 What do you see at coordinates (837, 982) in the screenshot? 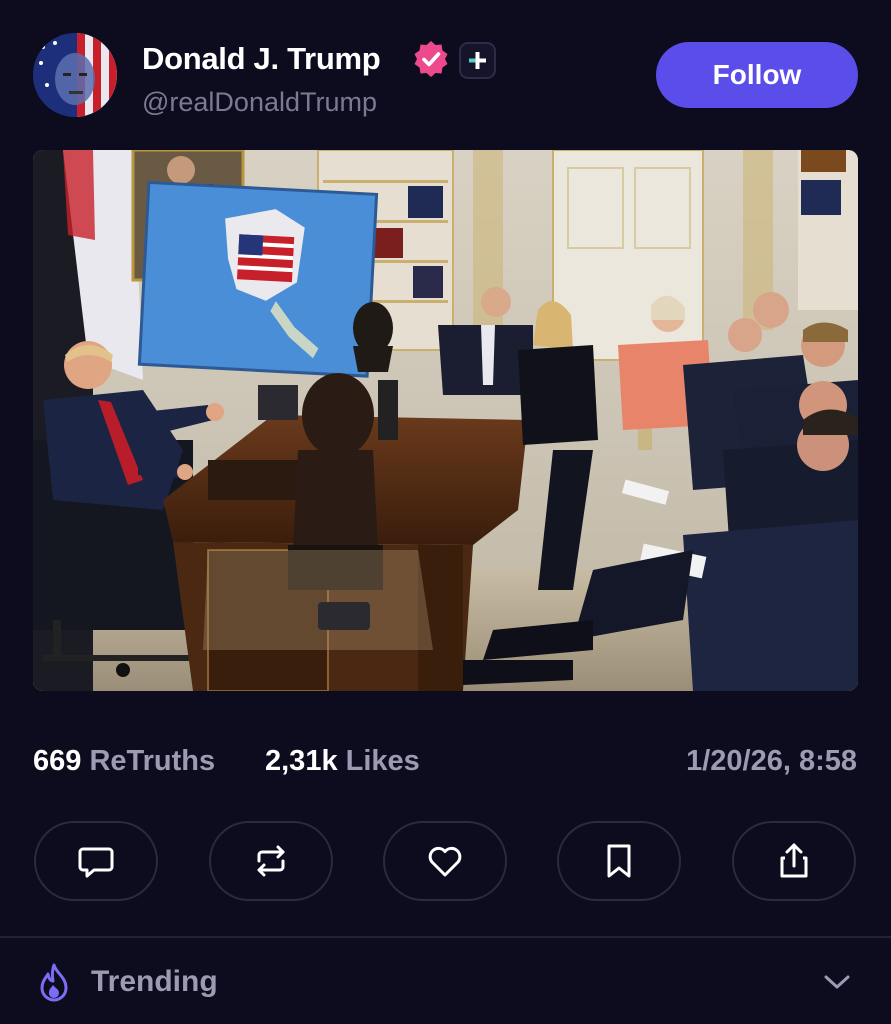
I see `chevron-down-icon` at bounding box center [837, 982].